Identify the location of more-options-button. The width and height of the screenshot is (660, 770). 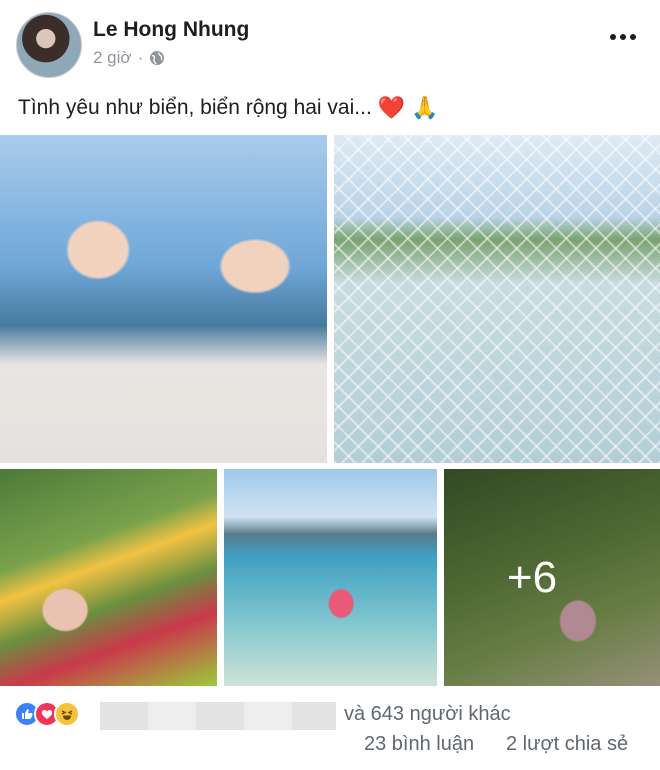
(623, 37).